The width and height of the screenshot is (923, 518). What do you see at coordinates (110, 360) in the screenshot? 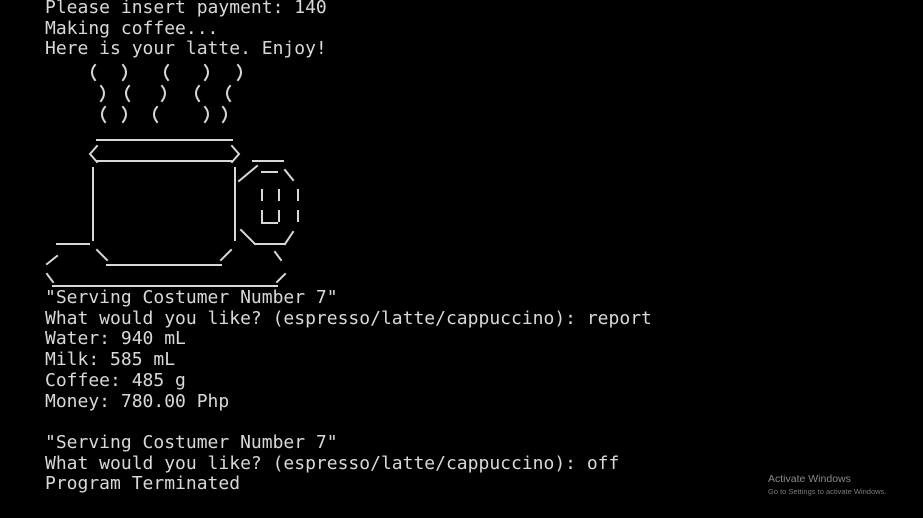
I see `report-milk-line: Milk: 585 mL` at bounding box center [110, 360].